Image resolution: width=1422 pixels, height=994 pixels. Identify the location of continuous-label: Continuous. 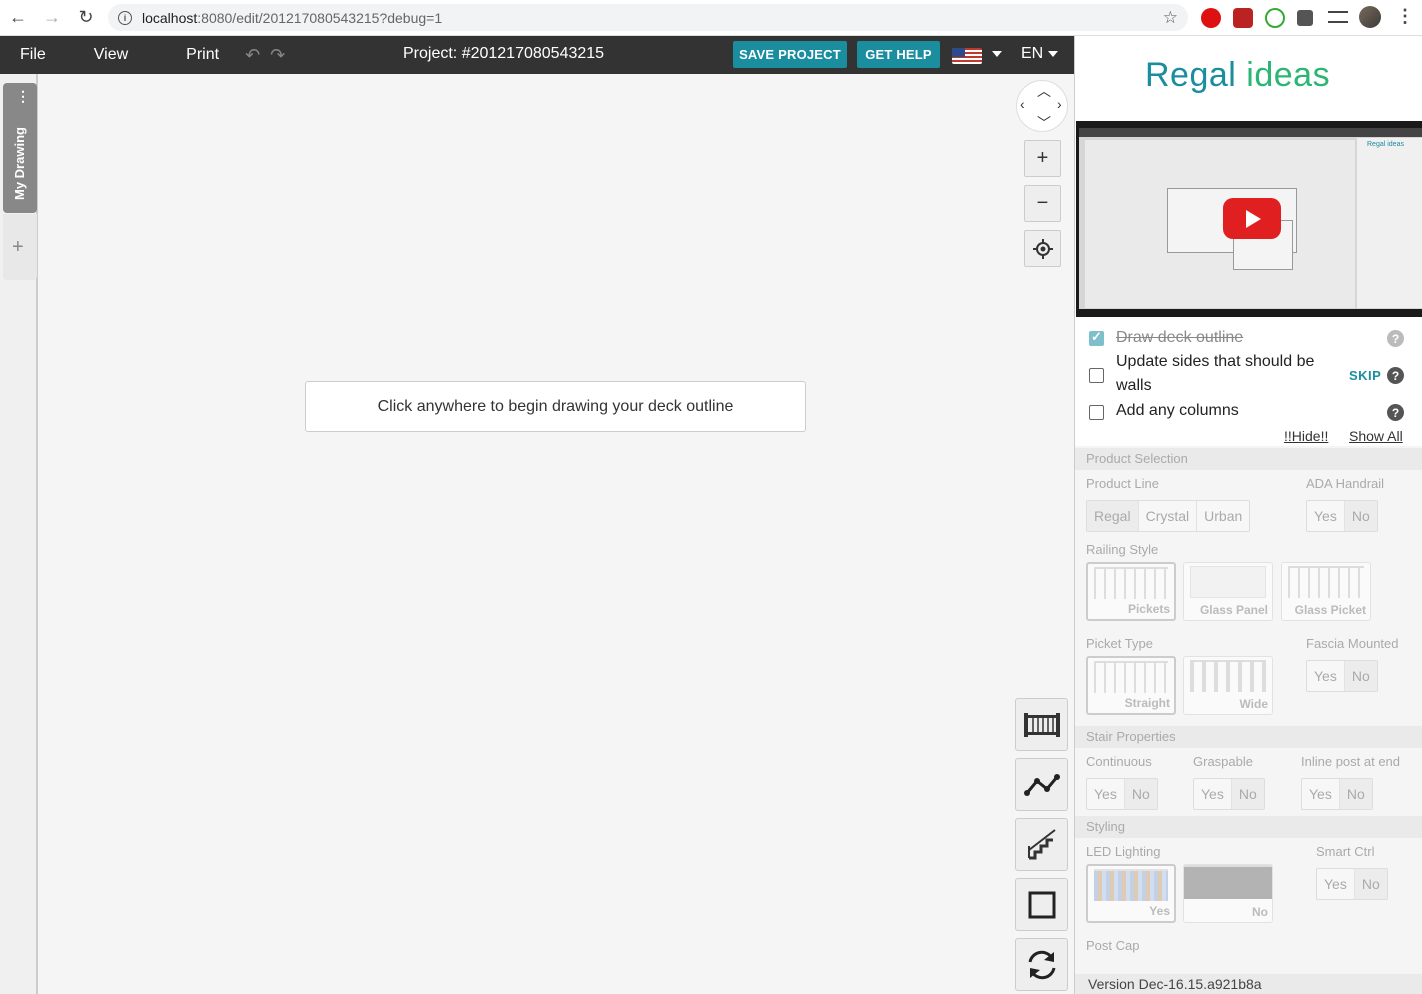
(1119, 761).